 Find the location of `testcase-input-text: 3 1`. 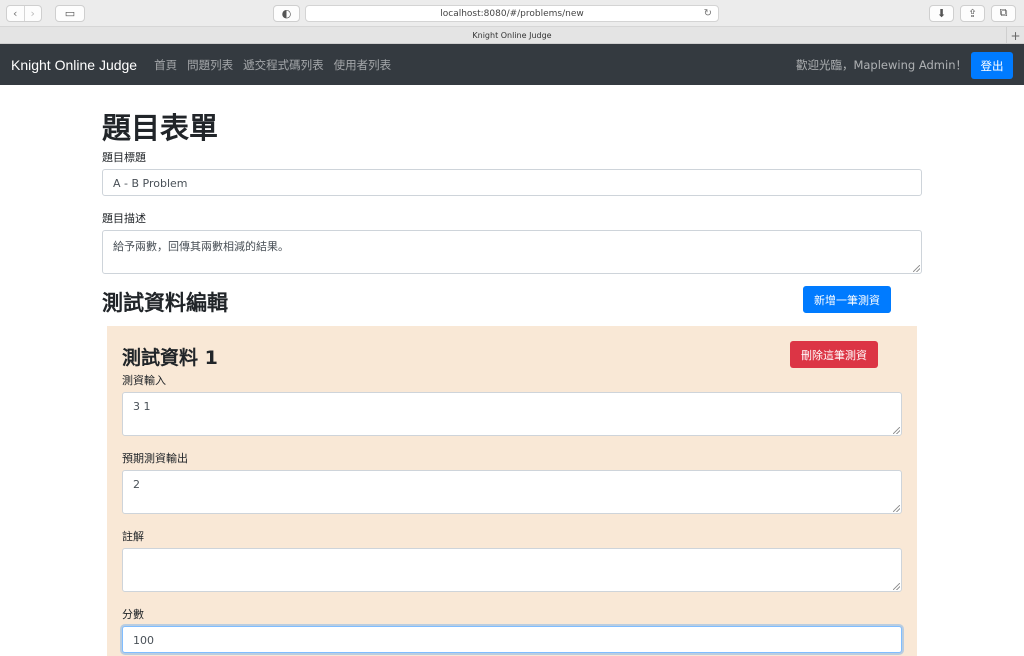

testcase-input-text: 3 1 is located at coordinates (142, 406).